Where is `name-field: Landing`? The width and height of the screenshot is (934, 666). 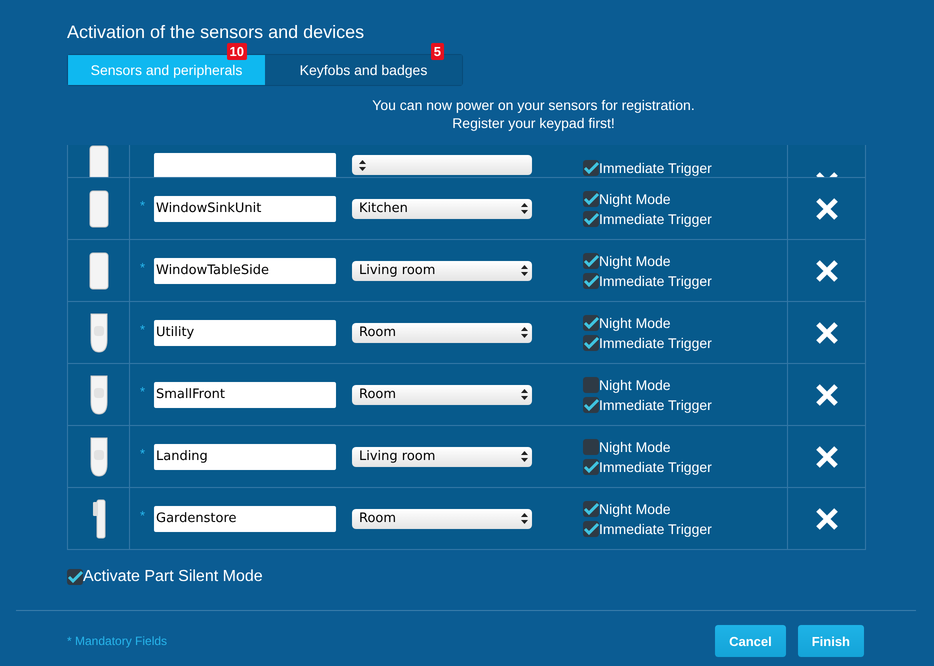
name-field: Landing is located at coordinates (245, 457).